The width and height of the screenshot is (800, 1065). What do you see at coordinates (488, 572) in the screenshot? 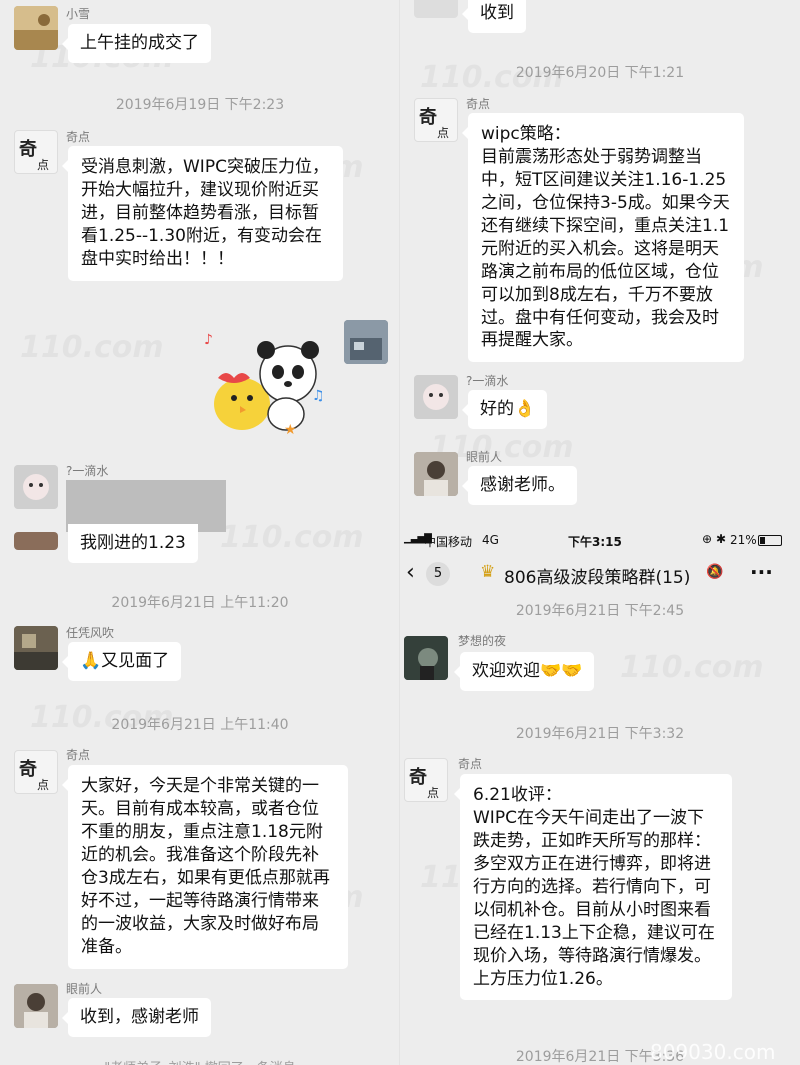
I see `crown-icon: ♛` at bounding box center [488, 572].